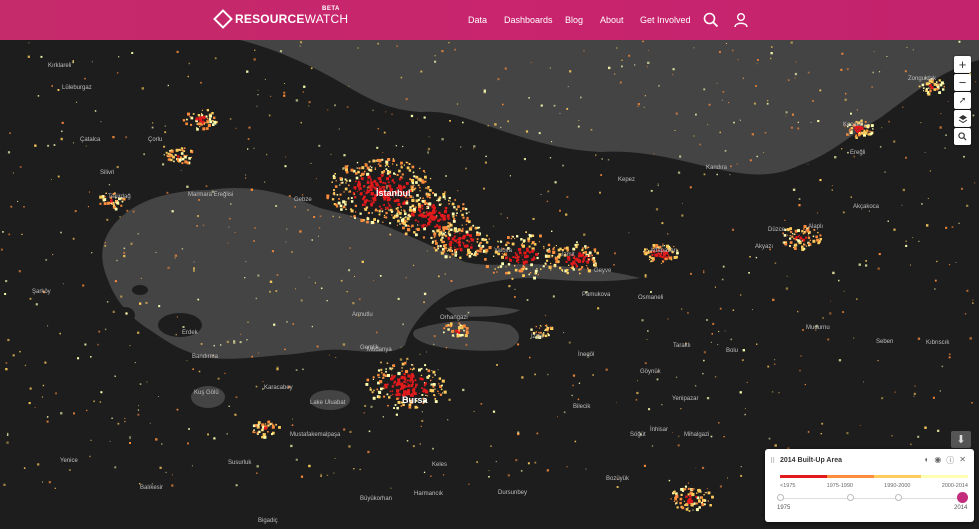  What do you see at coordinates (961, 439) in the screenshot?
I see `legend-collapse-button: ⬇` at bounding box center [961, 439].